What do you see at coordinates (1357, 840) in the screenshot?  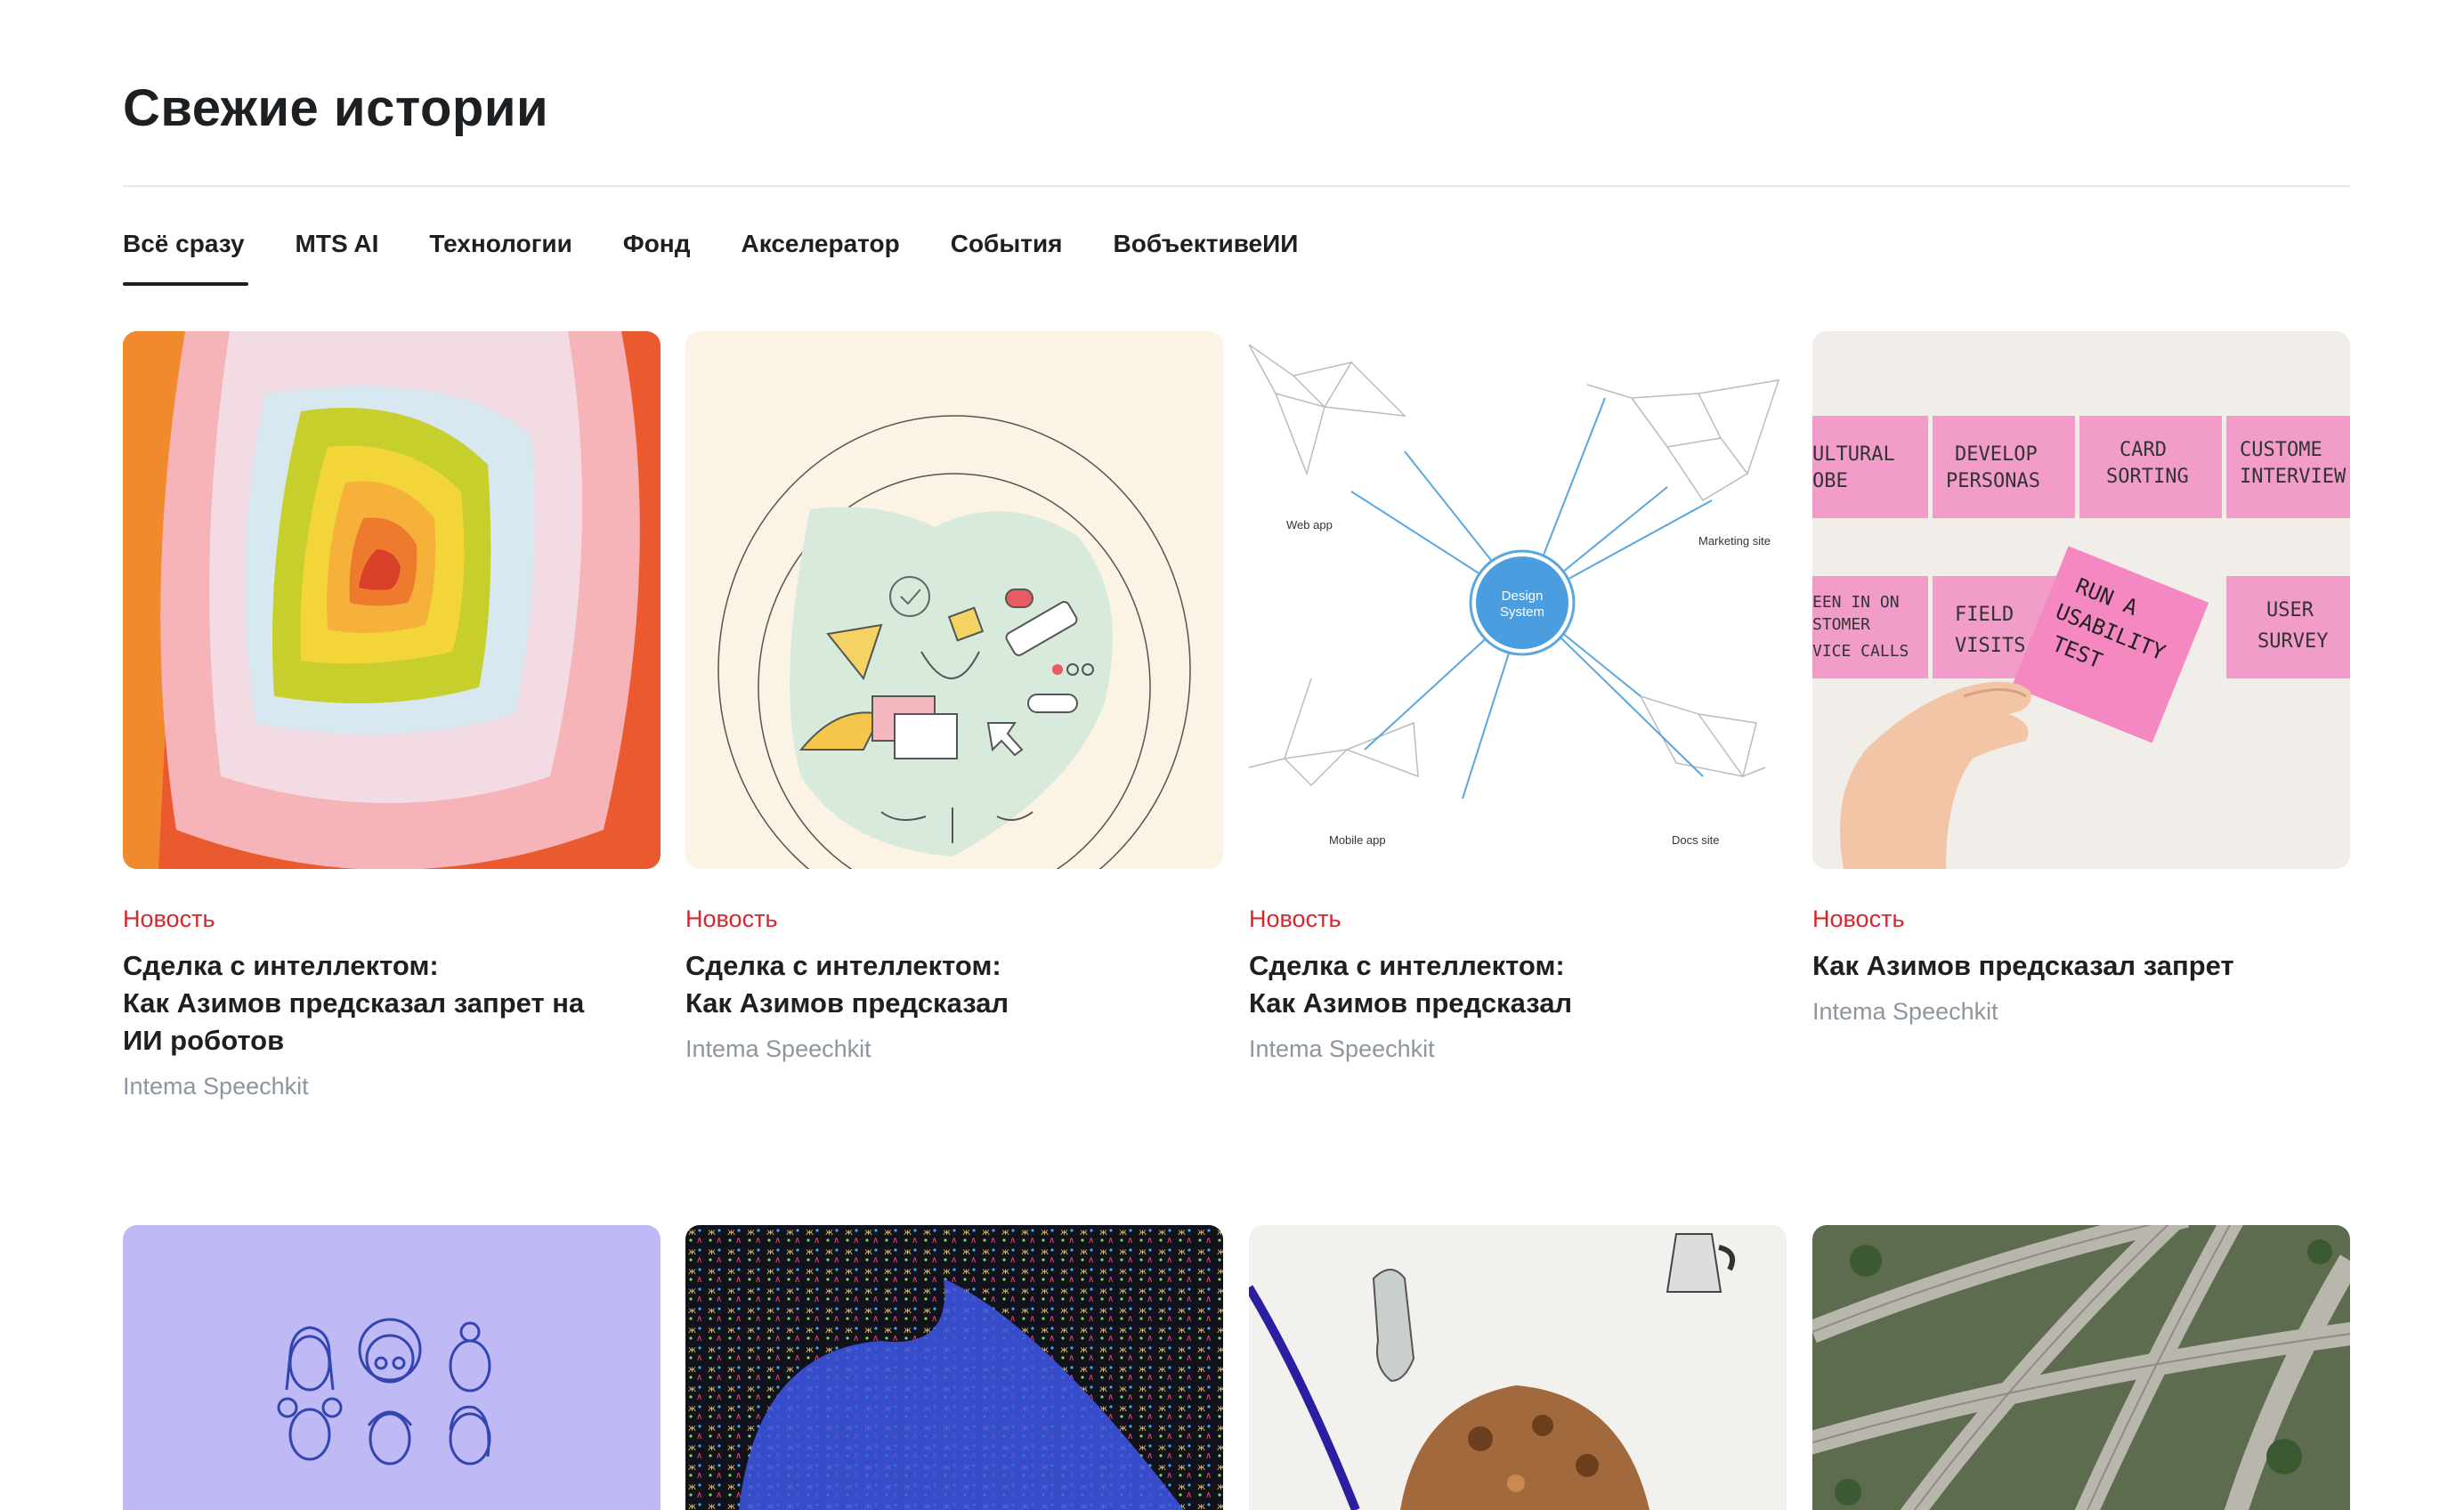 I see `mobile-app-label: Mobile app` at bounding box center [1357, 840].